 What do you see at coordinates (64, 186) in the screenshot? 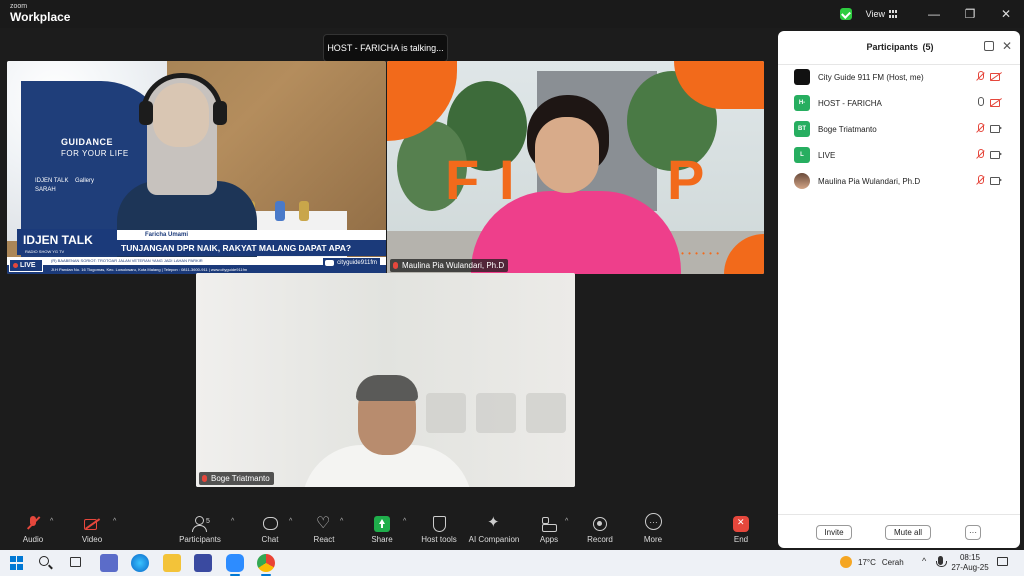
I see `banner-logos: IDJEN TALK Gallery SARAH` at bounding box center [64, 186].